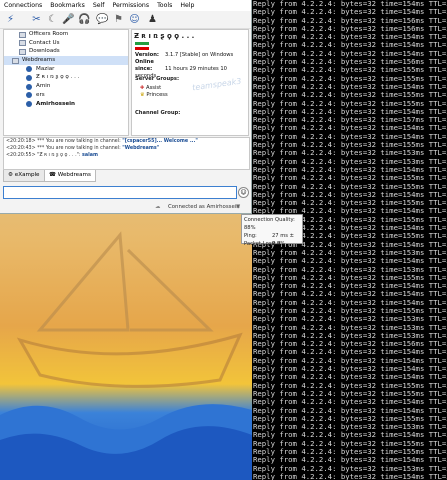 The height and width of the screenshot is (480, 447). Describe the element at coordinates (130, 5) in the screenshot. I see `menu-permissions: Permissions` at that location.